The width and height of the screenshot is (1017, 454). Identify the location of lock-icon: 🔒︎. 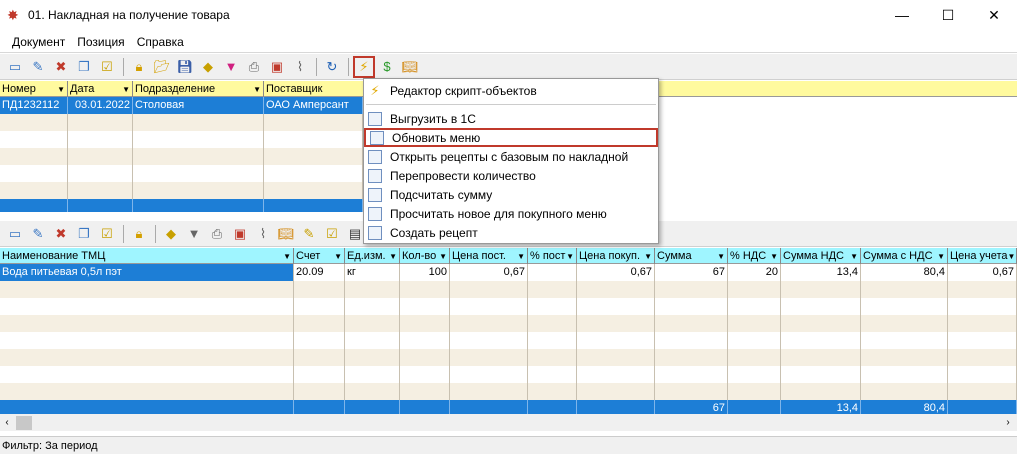
(139, 67).